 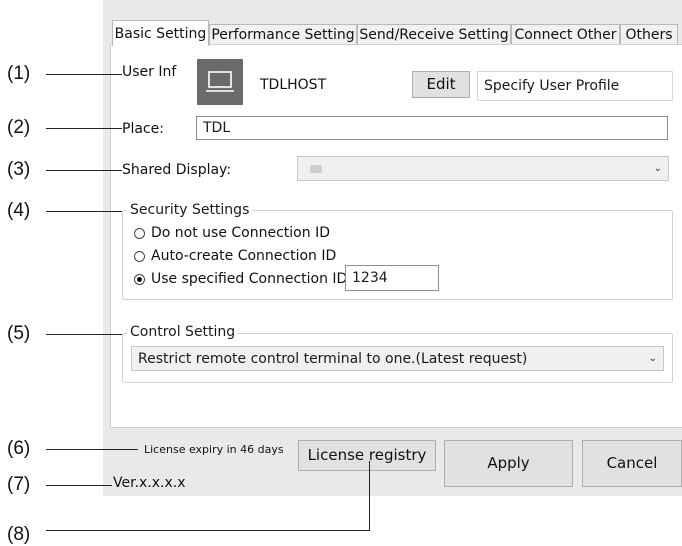 What do you see at coordinates (214, 449) in the screenshot?
I see `license-expiry-text: License expiry in 46 days` at bounding box center [214, 449].